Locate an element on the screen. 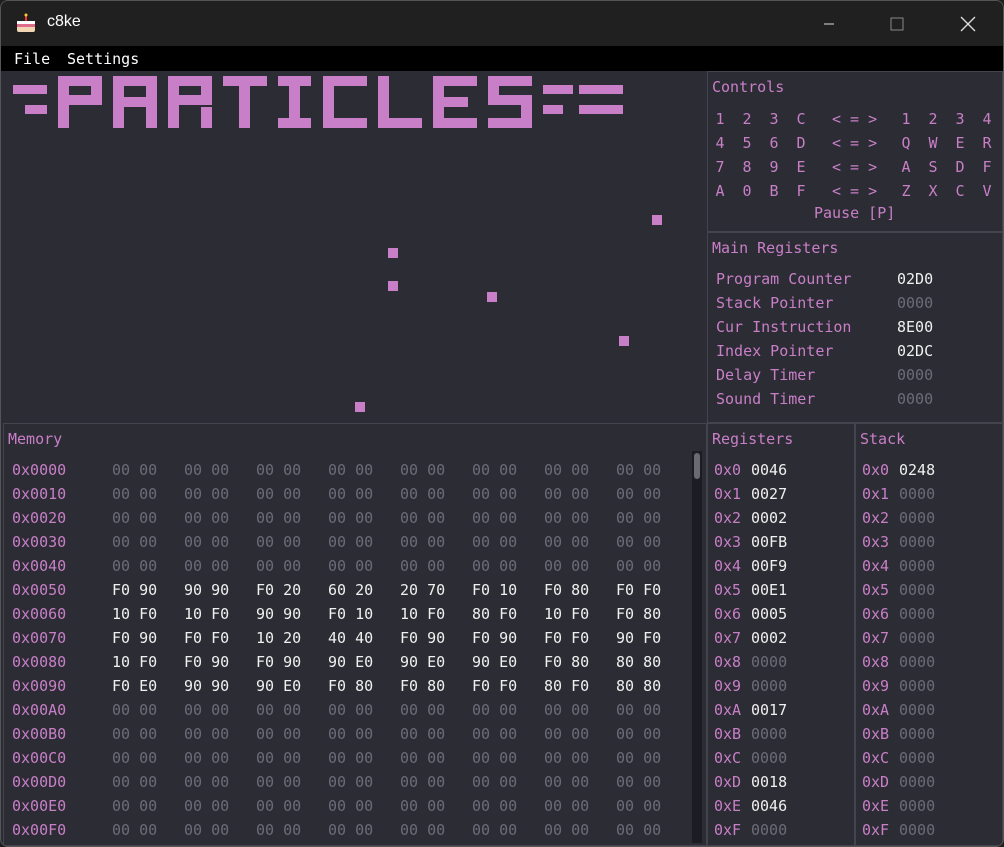  keyboard-key: C is located at coordinates (960, 191).